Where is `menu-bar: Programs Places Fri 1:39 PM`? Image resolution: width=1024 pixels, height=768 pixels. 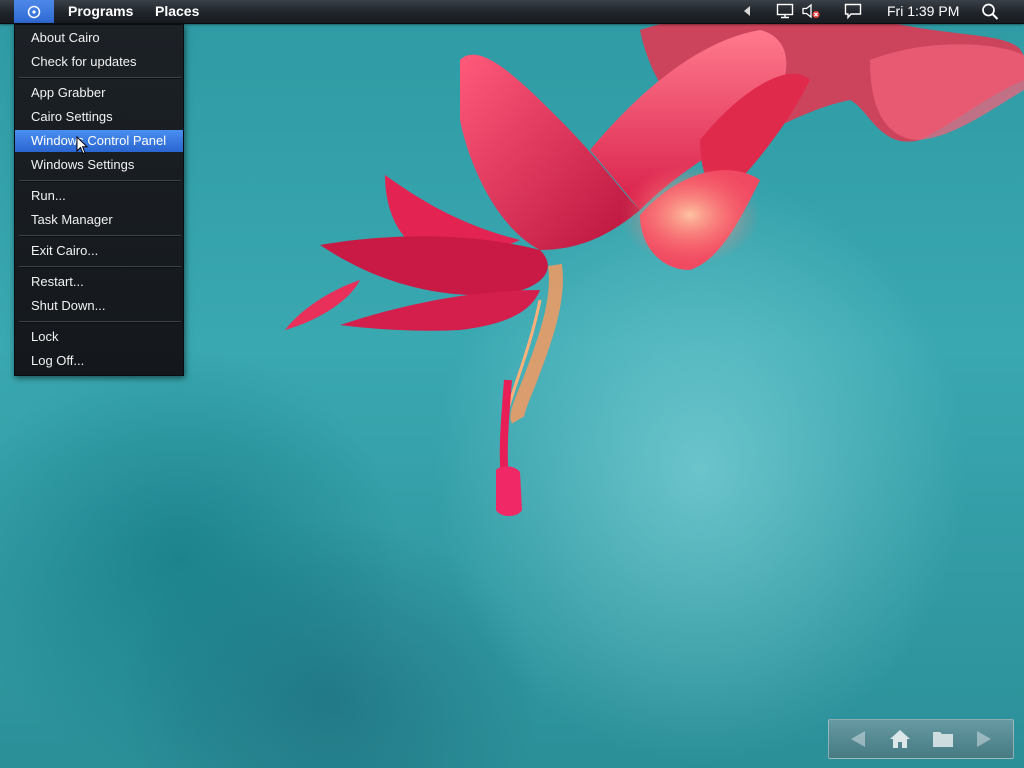
menu-bar: Programs Places Fri 1:39 PM is located at coordinates (512, 12).